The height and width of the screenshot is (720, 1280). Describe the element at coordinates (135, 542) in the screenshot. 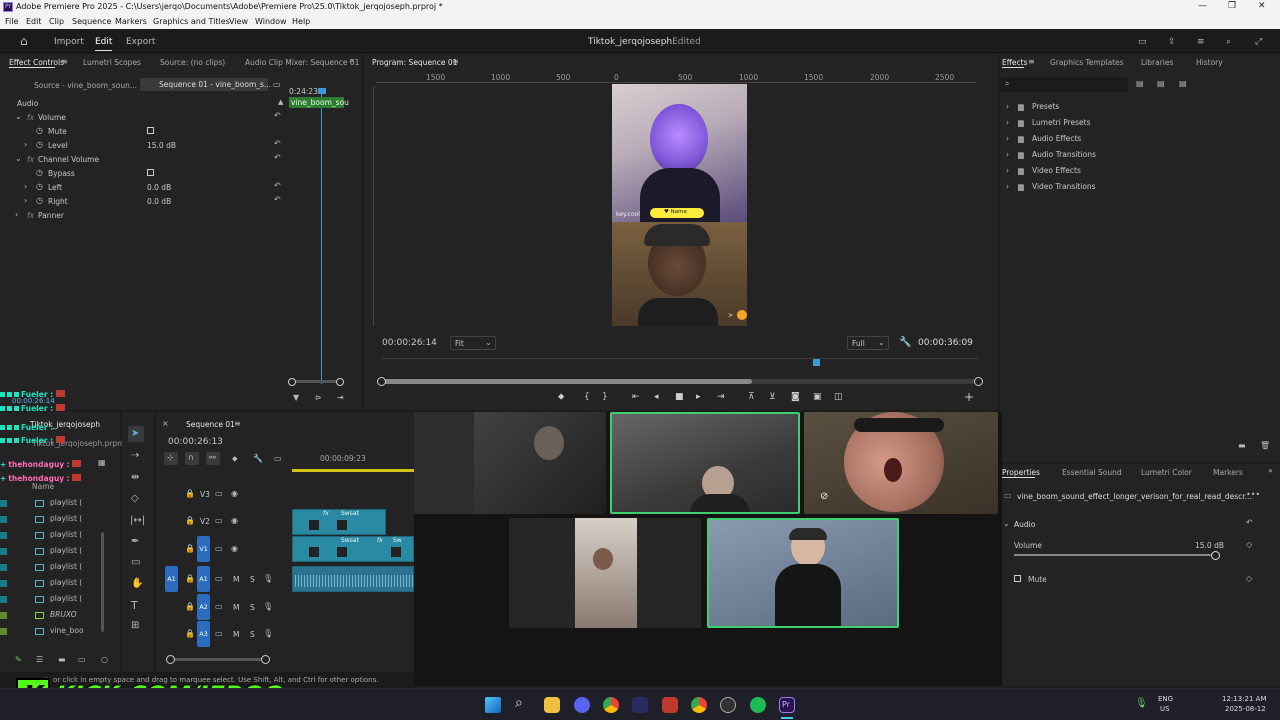

I see `pen-icon: ✒` at that location.